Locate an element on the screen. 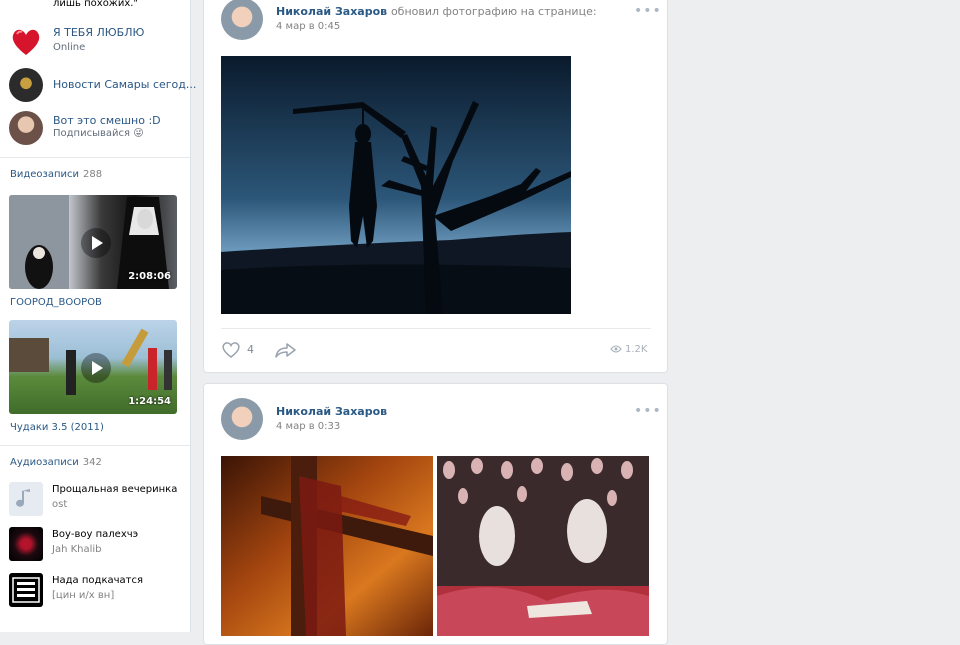  videos-section-title: Видеозаписи 288 is located at coordinates (56, 174).